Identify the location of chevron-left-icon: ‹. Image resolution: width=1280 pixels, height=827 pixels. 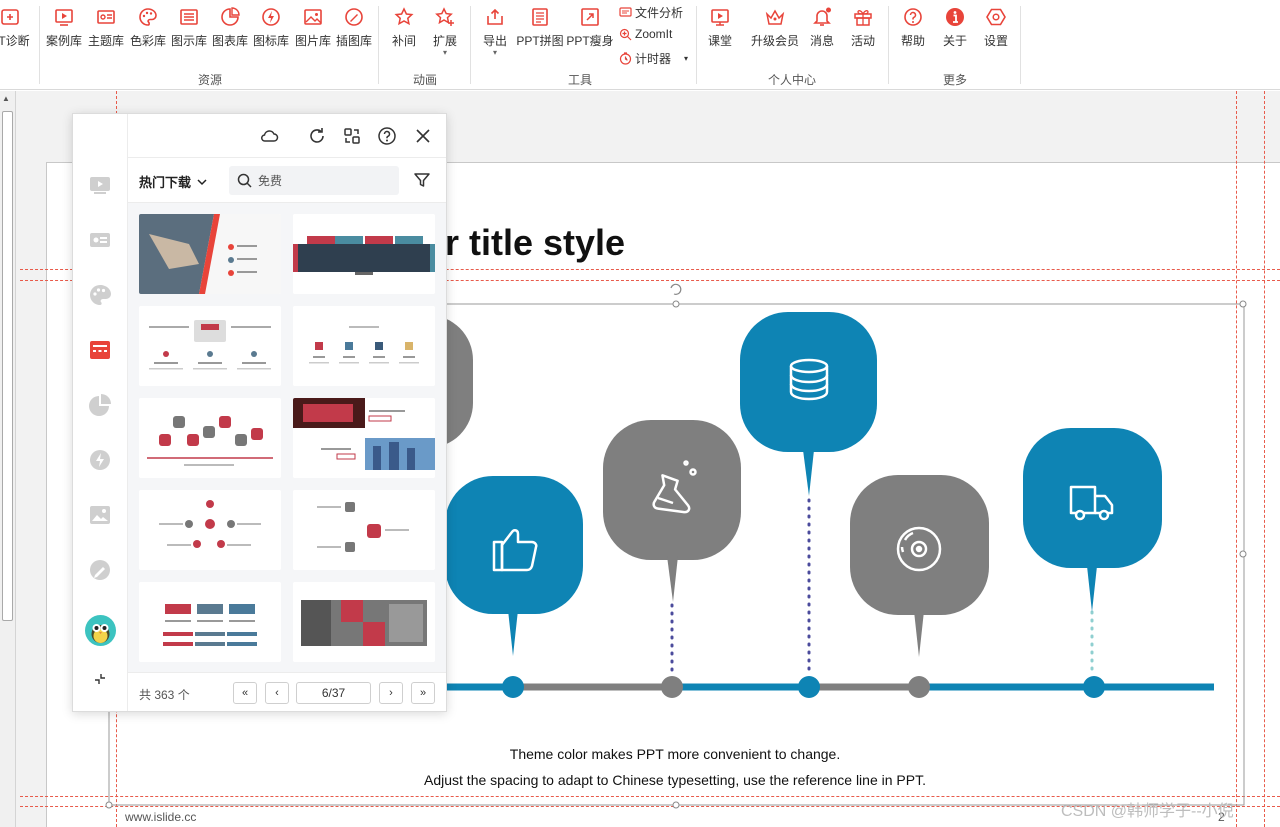
(277, 693).